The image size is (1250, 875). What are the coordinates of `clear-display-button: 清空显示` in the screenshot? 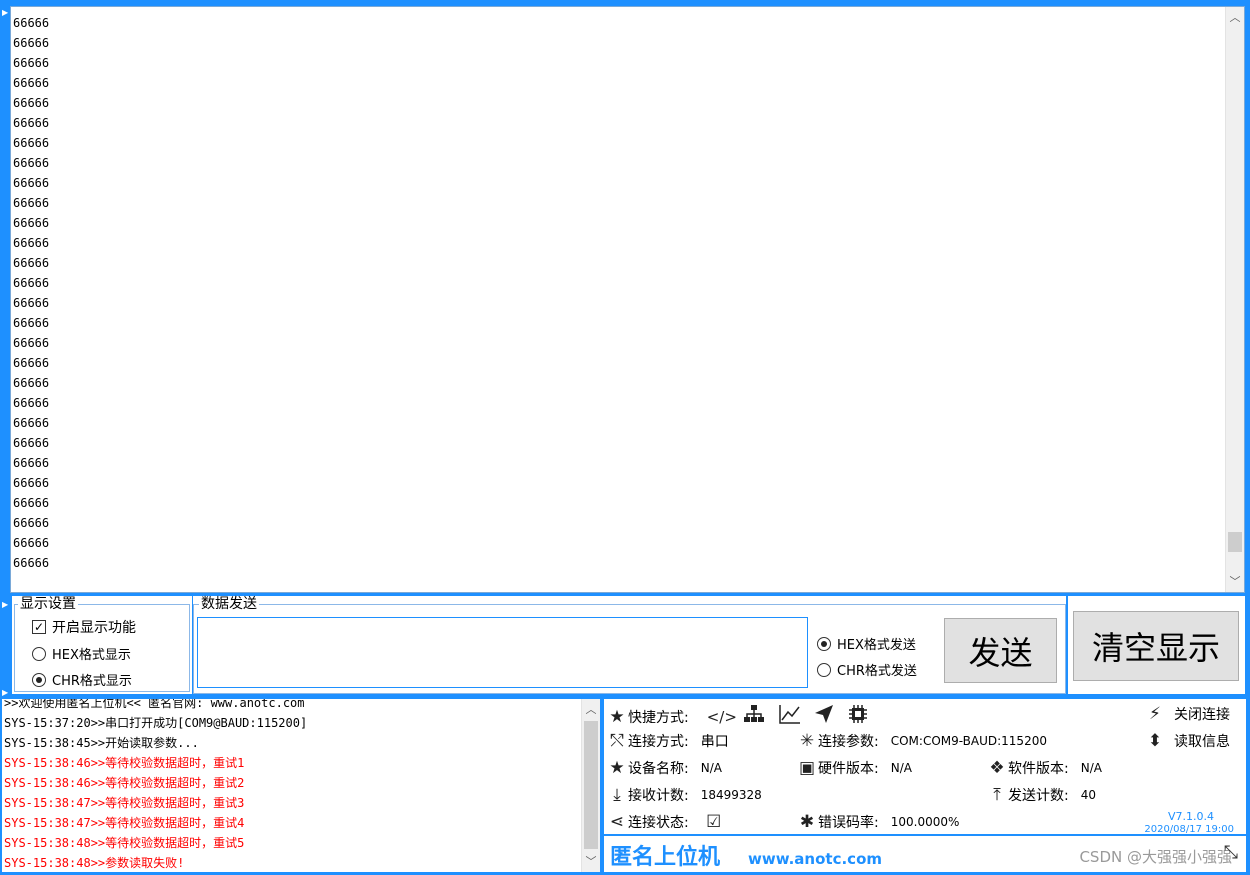 It's located at (1156, 646).